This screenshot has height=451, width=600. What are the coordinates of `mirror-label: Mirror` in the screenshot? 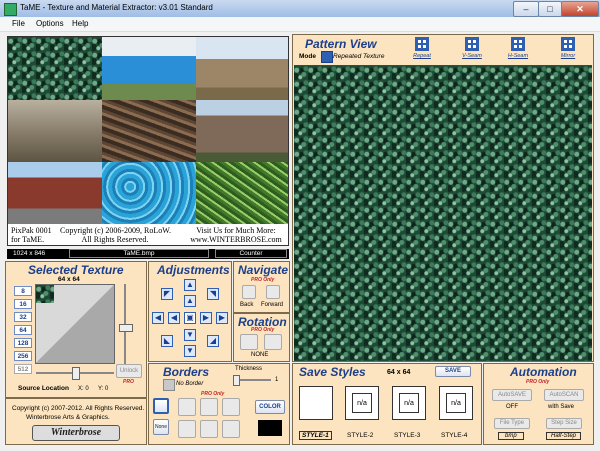 It's located at (568, 56).